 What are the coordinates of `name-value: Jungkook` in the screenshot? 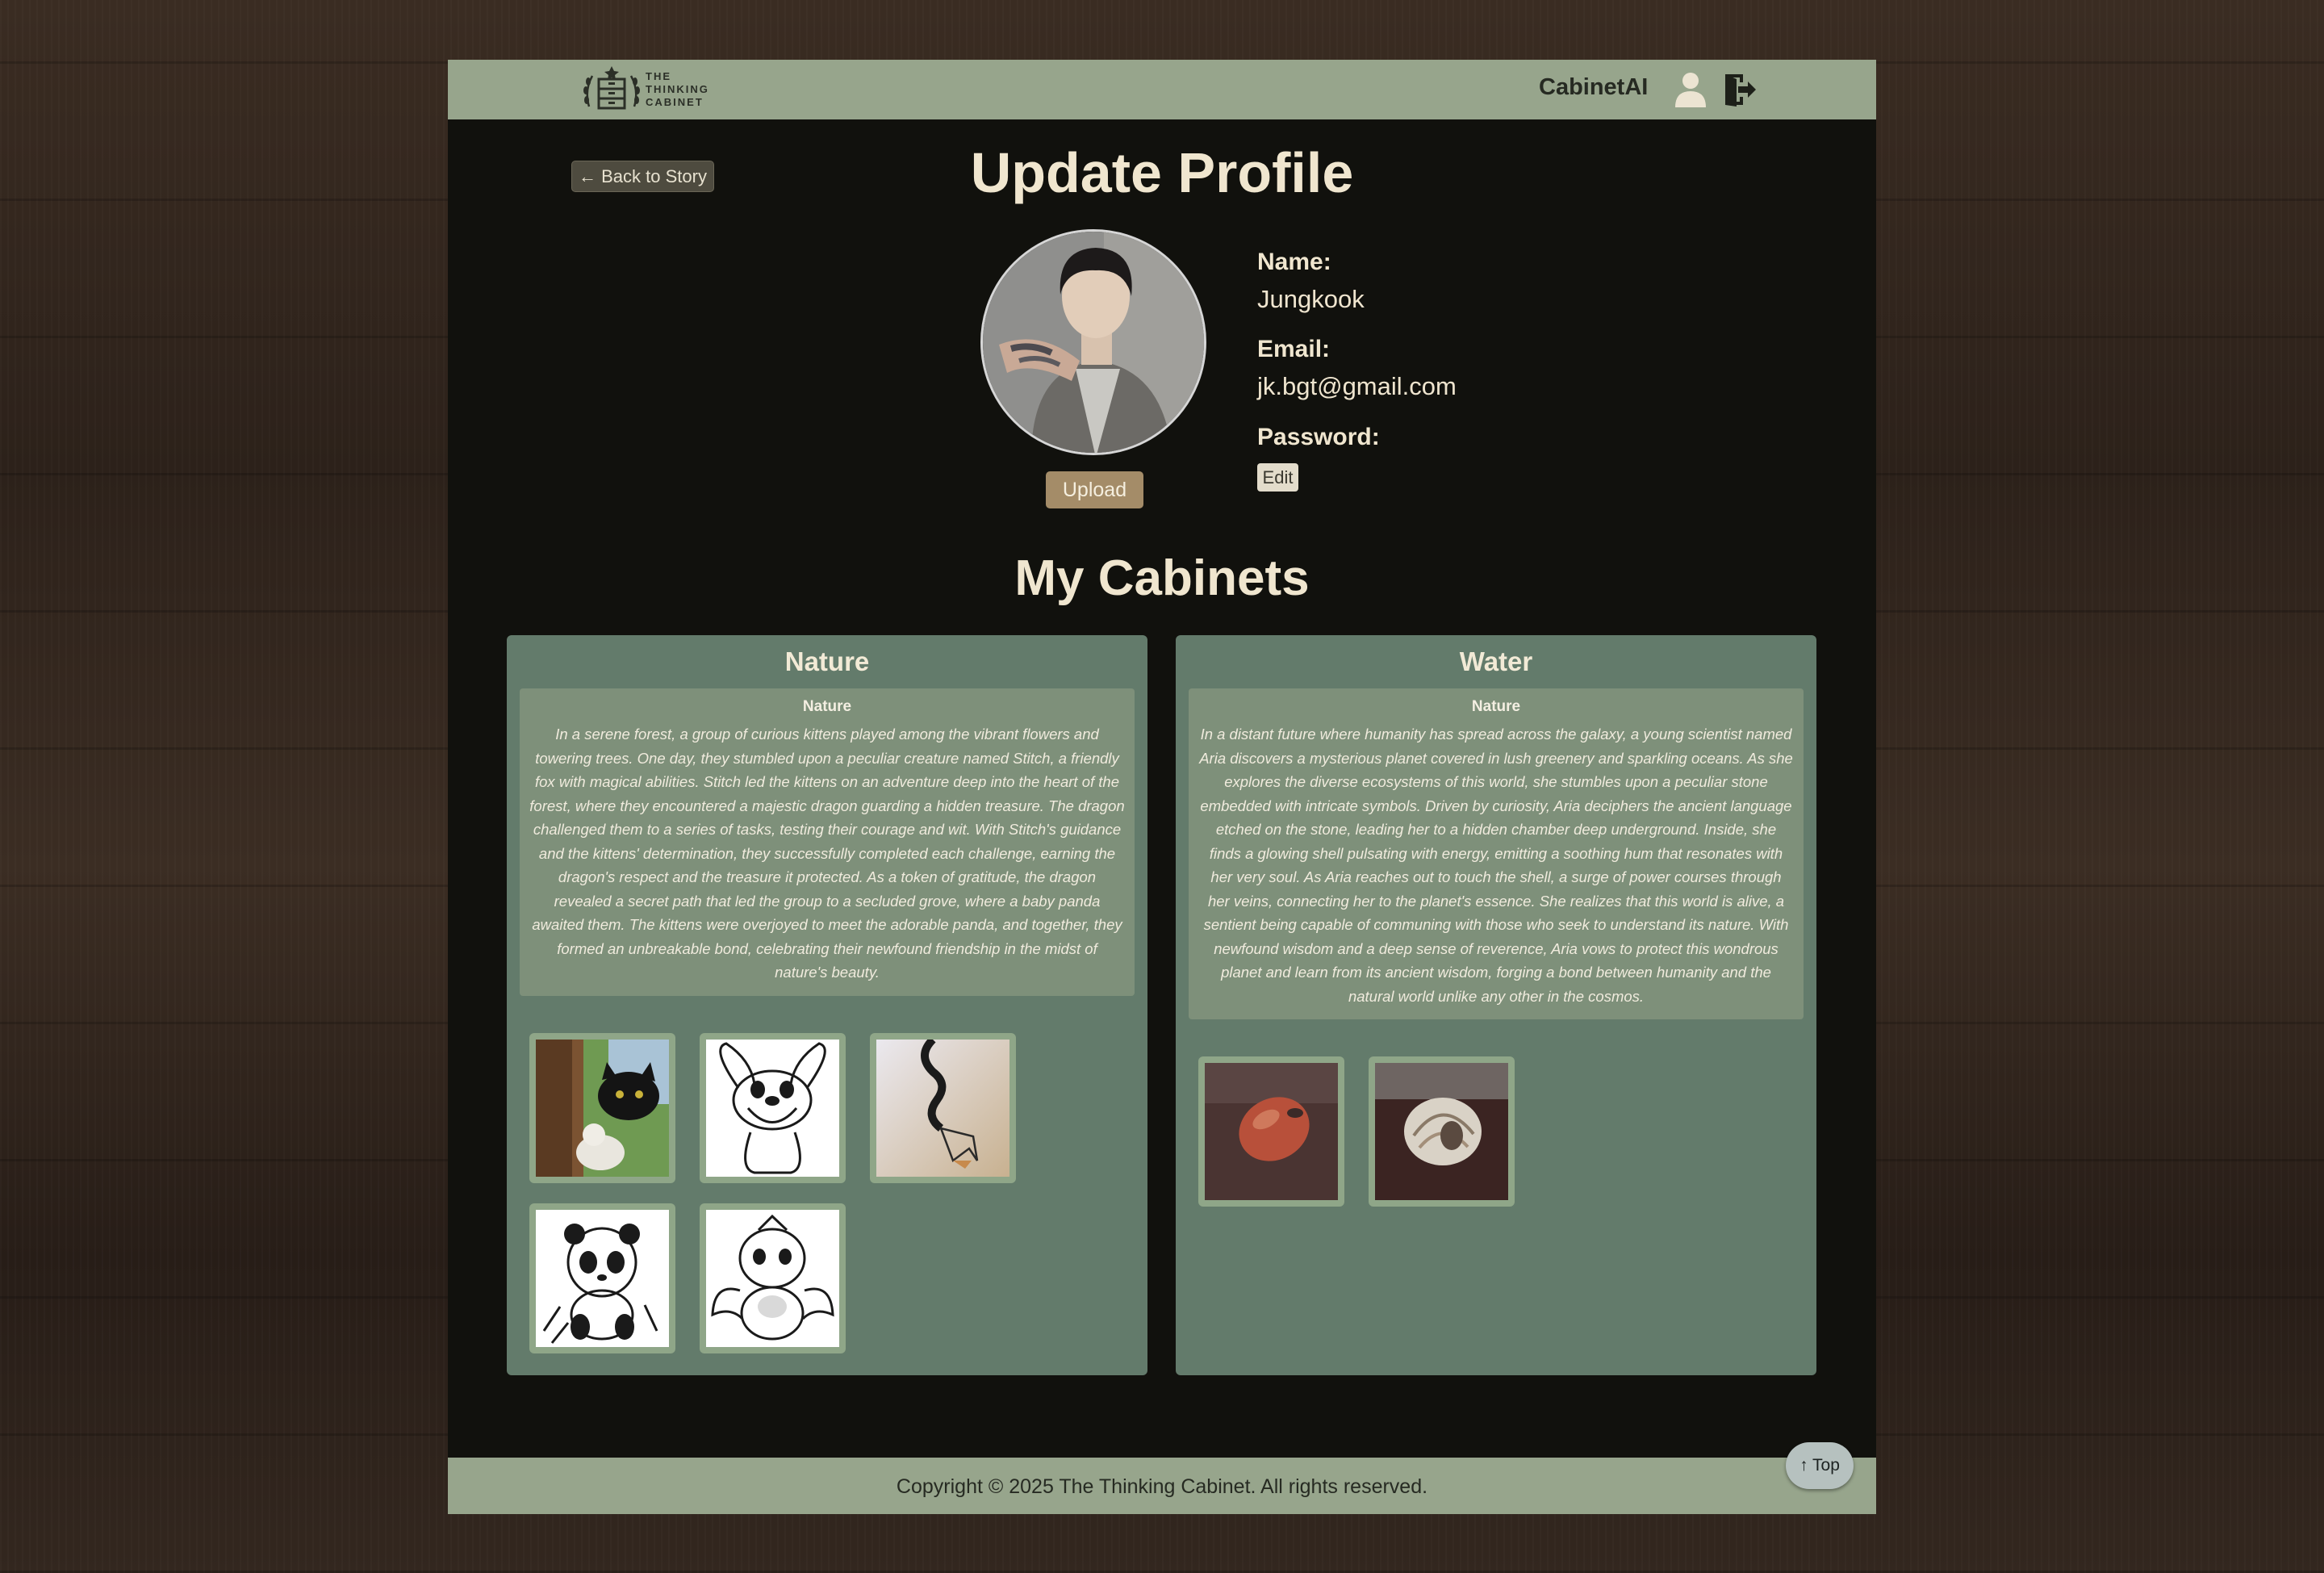 It's located at (1311, 299).